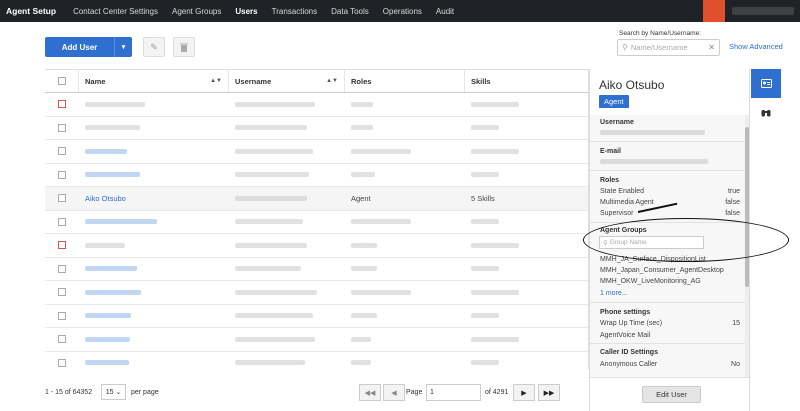 The image size is (800, 411). What do you see at coordinates (184, 47) in the screenshot?
I see `delete-button` at bounding box center [184, 47].